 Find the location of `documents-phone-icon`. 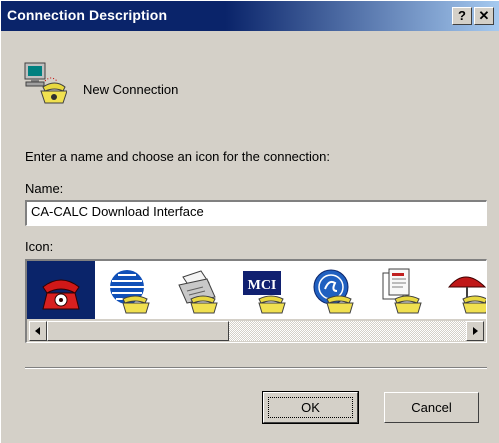

documents-phone-icon is located at coordinates (402, 291).